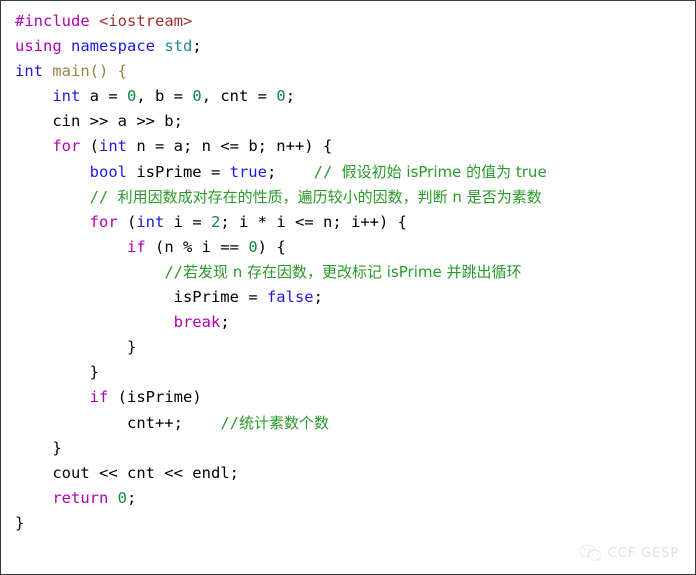 Image resolution: width=696 pixels, height=575 pixels. I want to click on code-line: if (n % i == 0) {, so click(353, 247).